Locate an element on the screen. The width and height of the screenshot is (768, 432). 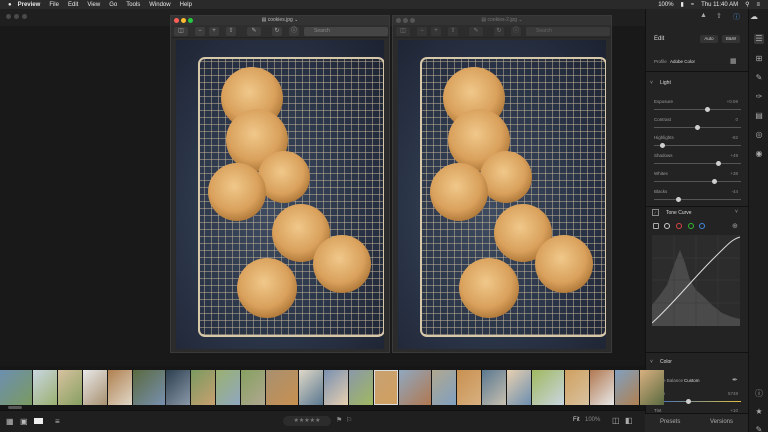
light-section-title: Light is located at coordinates (665, 83).